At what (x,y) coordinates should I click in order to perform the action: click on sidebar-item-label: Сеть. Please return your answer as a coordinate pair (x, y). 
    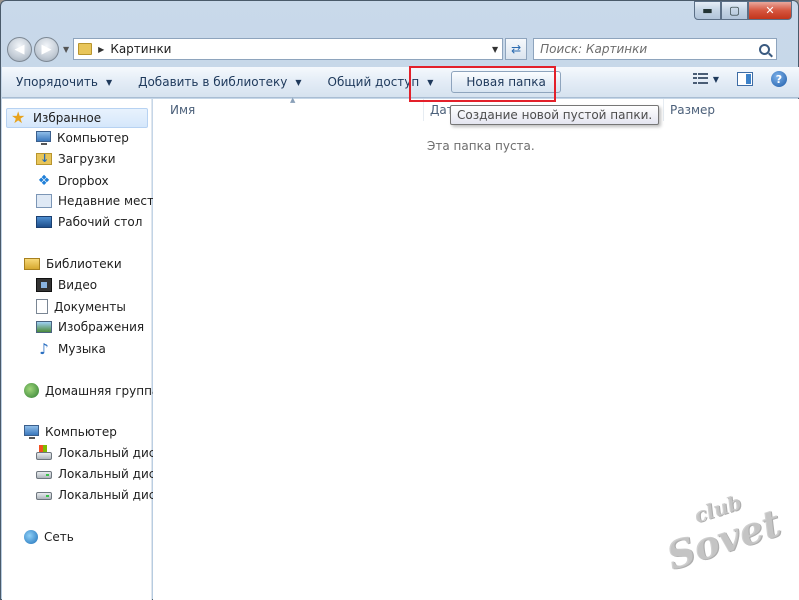
    Looking at the image, I should click on (59, 537).